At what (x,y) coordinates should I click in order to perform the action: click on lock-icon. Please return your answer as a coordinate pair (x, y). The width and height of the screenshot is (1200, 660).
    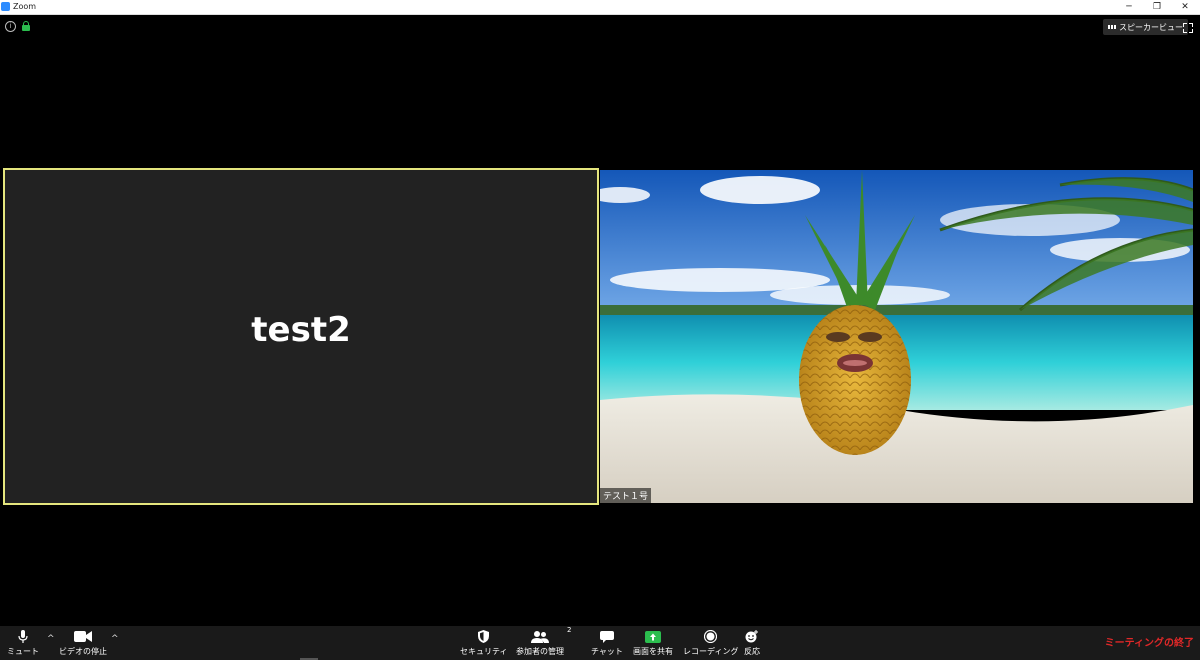
    Looking at the image, I should click on (26, 26).